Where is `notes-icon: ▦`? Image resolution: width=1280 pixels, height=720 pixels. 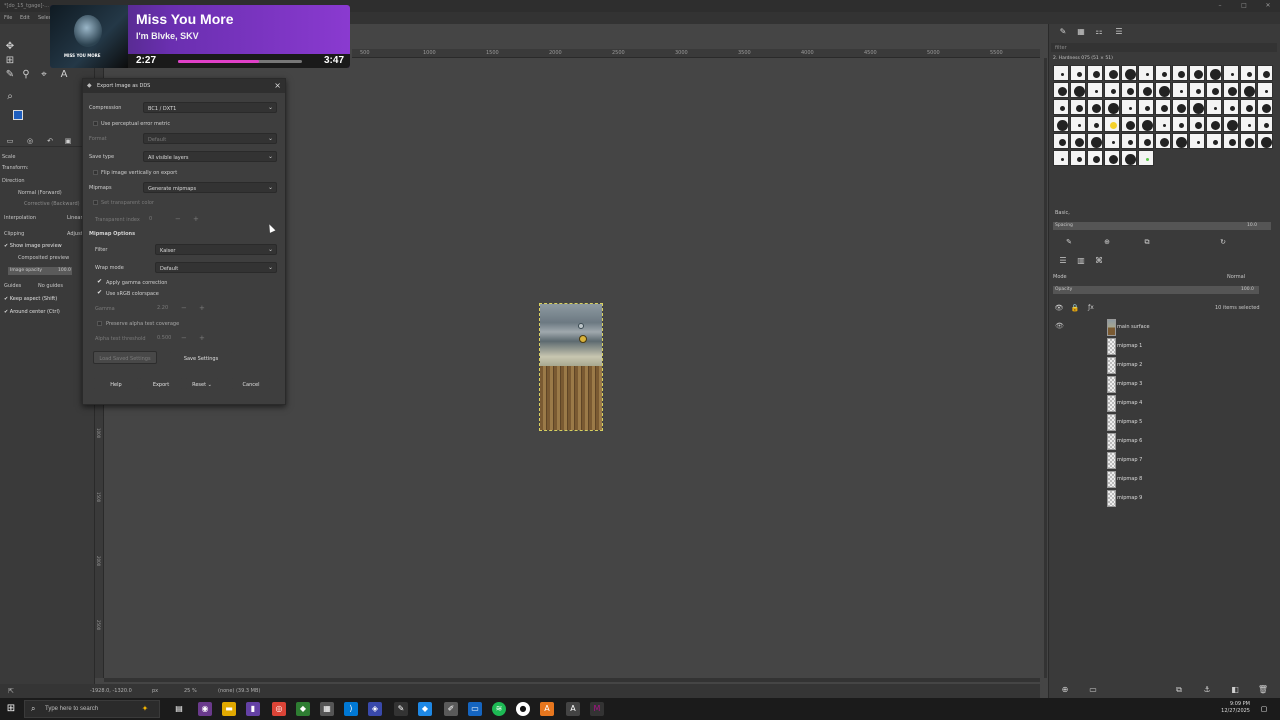
notes-icon: ▦ is located at coordinates (327, 709).